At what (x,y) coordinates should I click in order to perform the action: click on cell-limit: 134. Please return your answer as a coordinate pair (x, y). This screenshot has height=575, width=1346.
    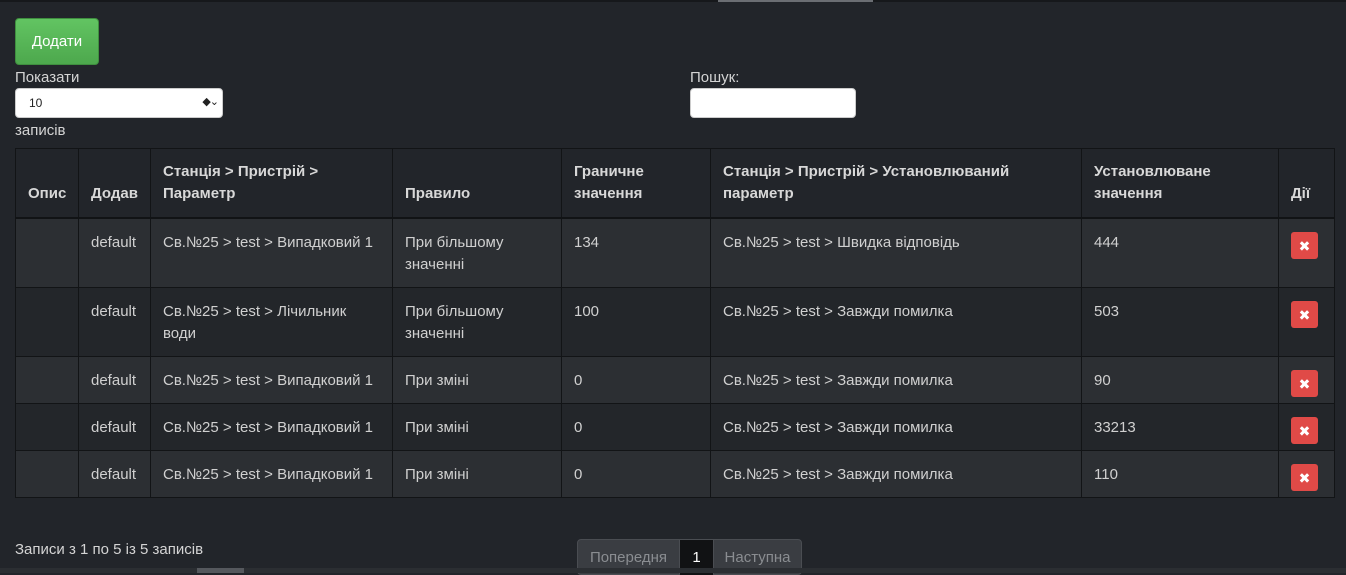
    Looking at the image, I should click on (636, 252).